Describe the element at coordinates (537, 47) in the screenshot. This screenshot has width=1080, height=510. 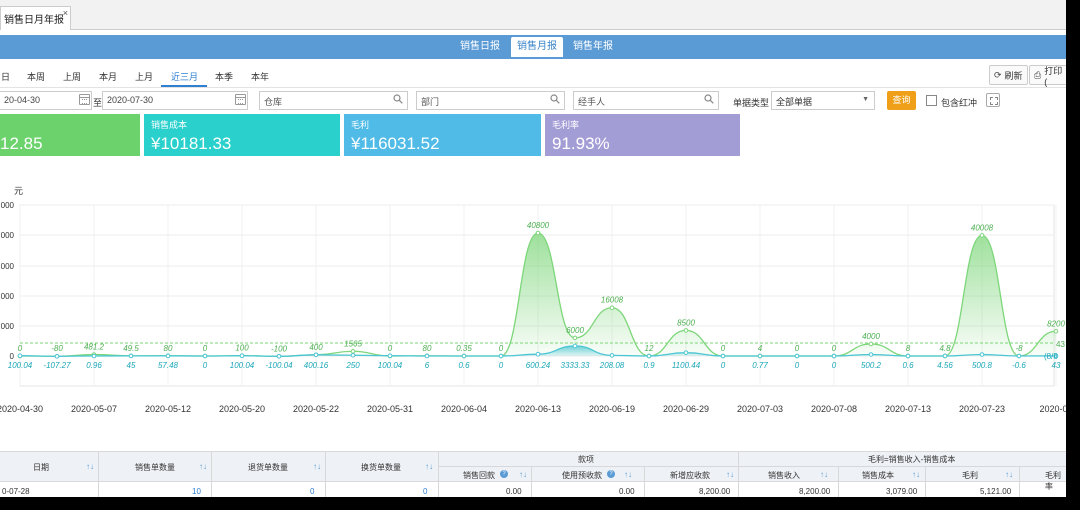
I see `tab-monthly-report: 销售月报` at that location.